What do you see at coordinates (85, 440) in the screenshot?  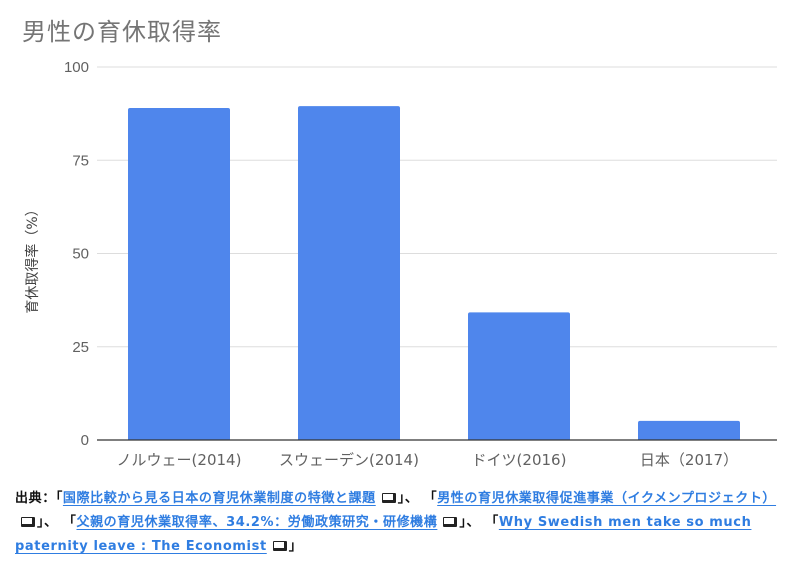 I see `y-tick-label: 0` at bounding box center [85, 440].